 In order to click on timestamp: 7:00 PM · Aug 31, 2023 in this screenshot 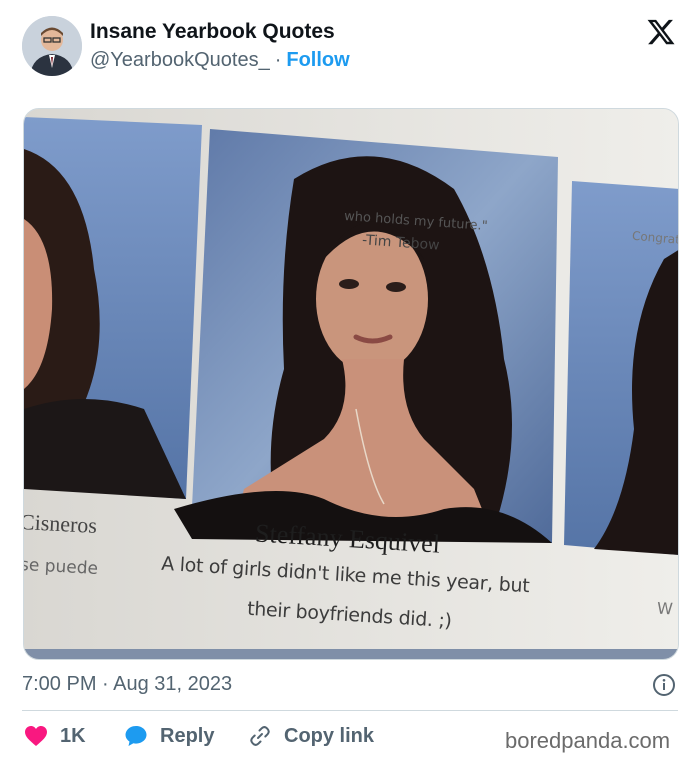, I will do `click(127, 684)`.